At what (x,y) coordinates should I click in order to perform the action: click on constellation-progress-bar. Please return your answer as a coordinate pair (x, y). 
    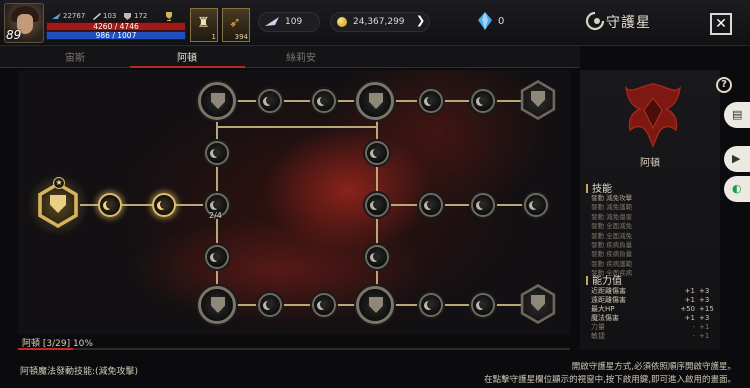
    Looking at the image, I should click on (294, 349).